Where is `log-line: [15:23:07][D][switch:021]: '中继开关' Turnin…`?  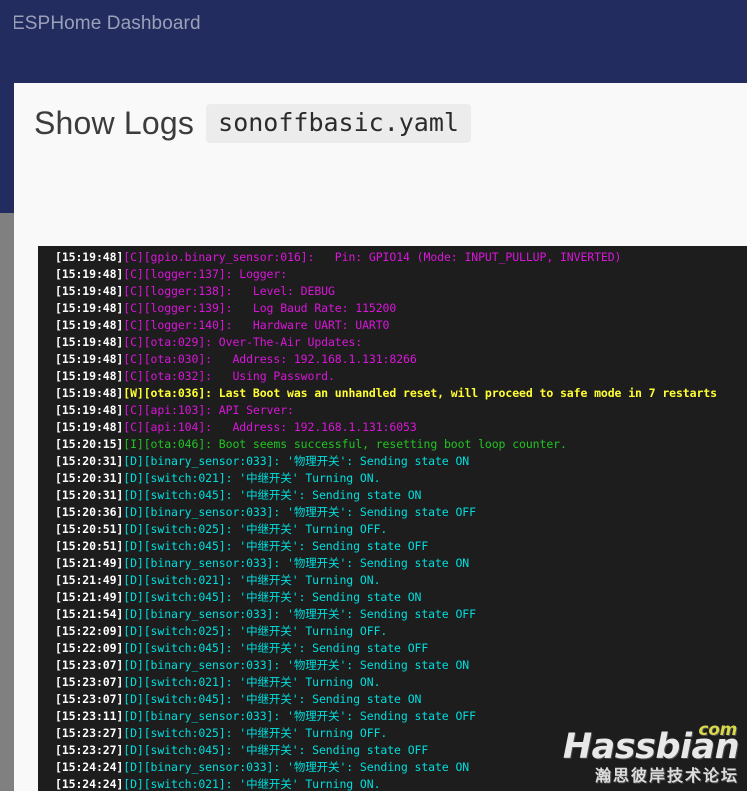
log-line: [15:23:07][D][switch:021]: '中继开关' Turnin… is located at coordinates (392, 682).